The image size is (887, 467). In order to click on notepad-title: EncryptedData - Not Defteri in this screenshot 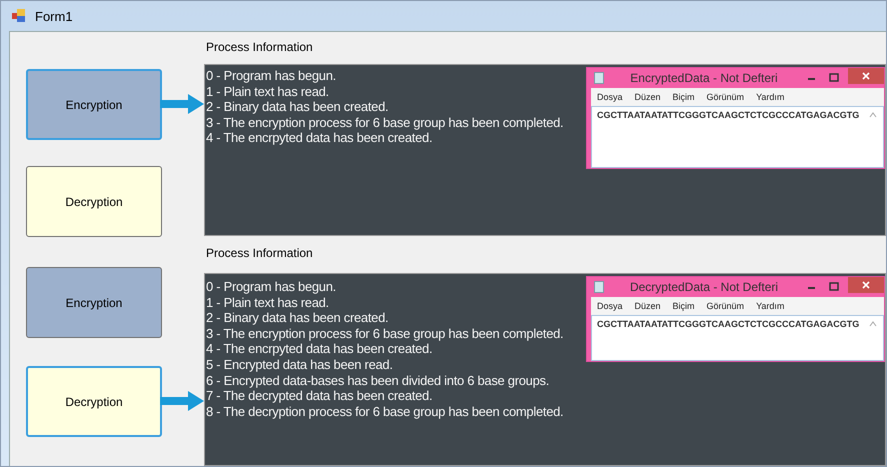, I will do `click(704, 78)`.